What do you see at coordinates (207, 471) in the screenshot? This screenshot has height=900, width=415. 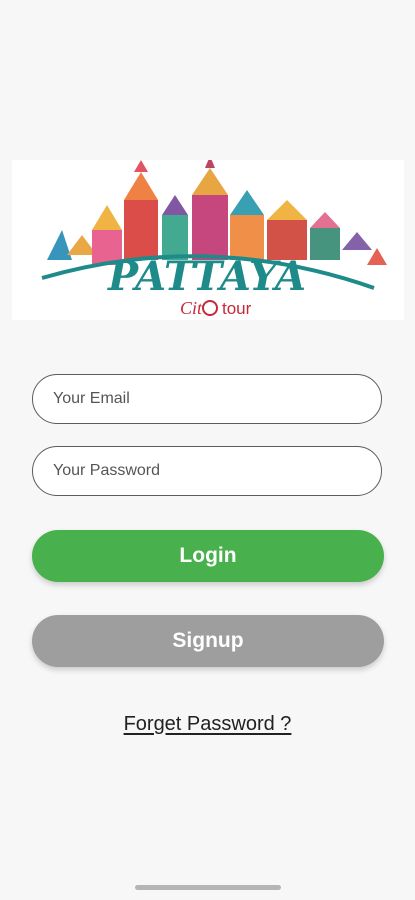 I see `password-field` at bounding box center [207, 471].